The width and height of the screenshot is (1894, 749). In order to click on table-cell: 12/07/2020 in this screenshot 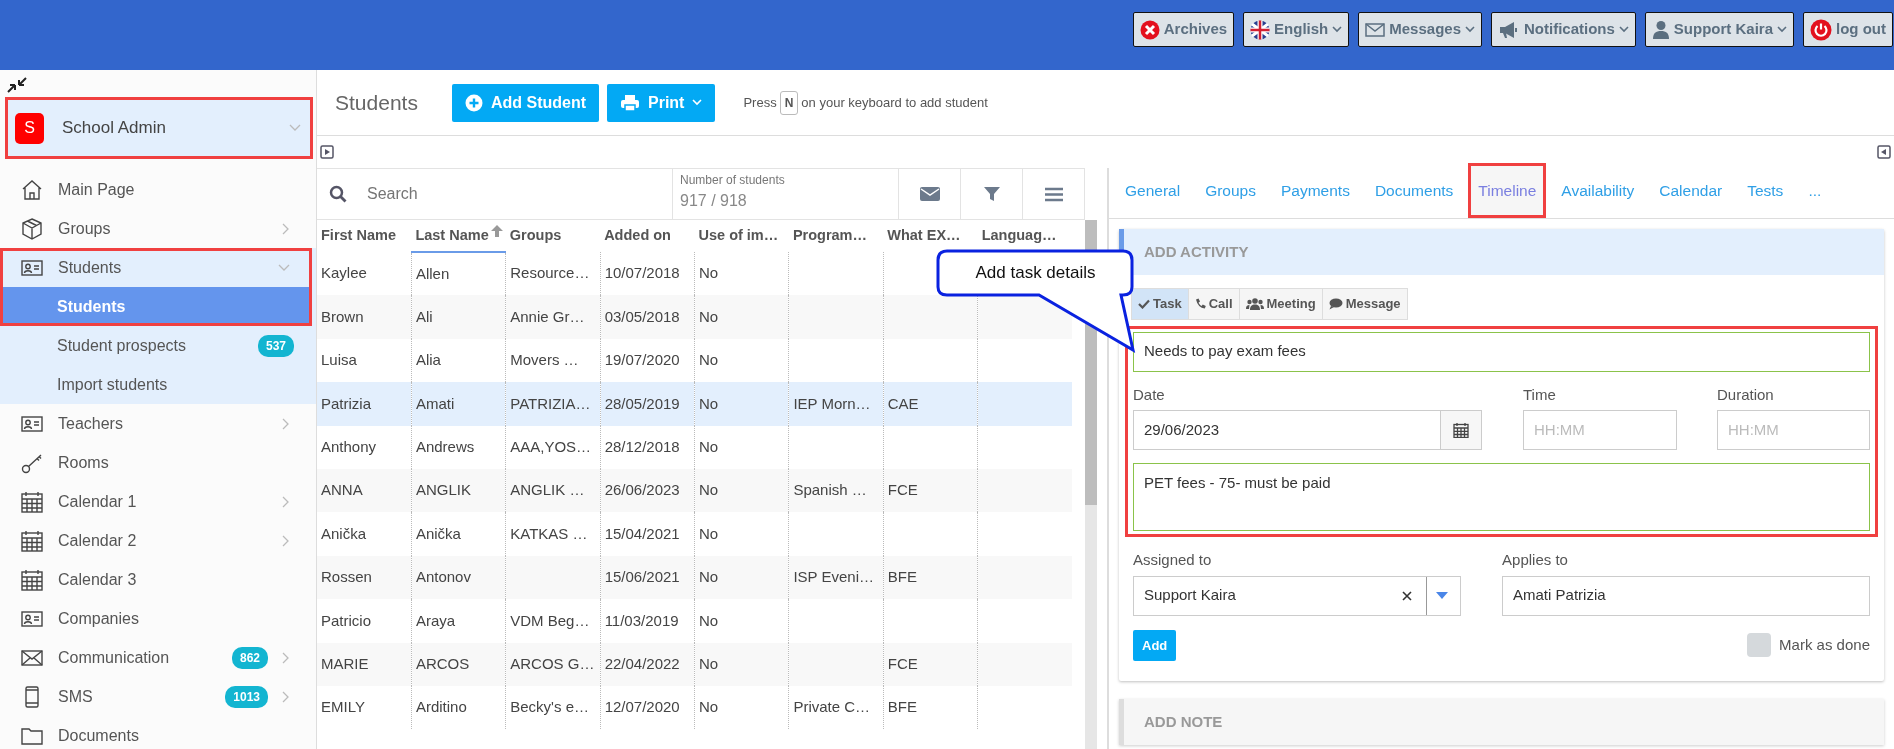, I will do `click(642, 707)`.